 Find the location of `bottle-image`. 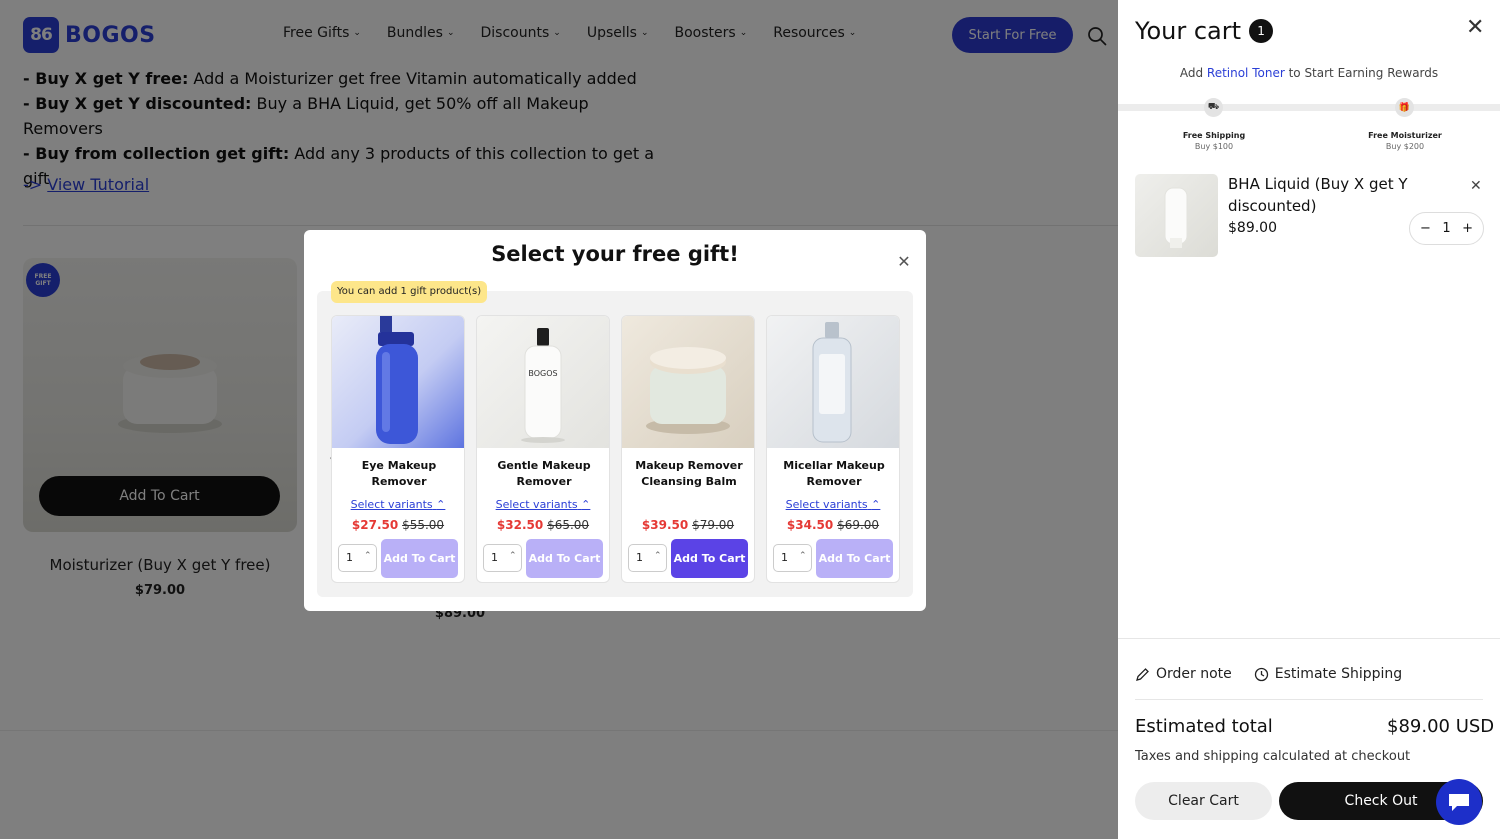

bottle-image is located at coordinates (397, 380).